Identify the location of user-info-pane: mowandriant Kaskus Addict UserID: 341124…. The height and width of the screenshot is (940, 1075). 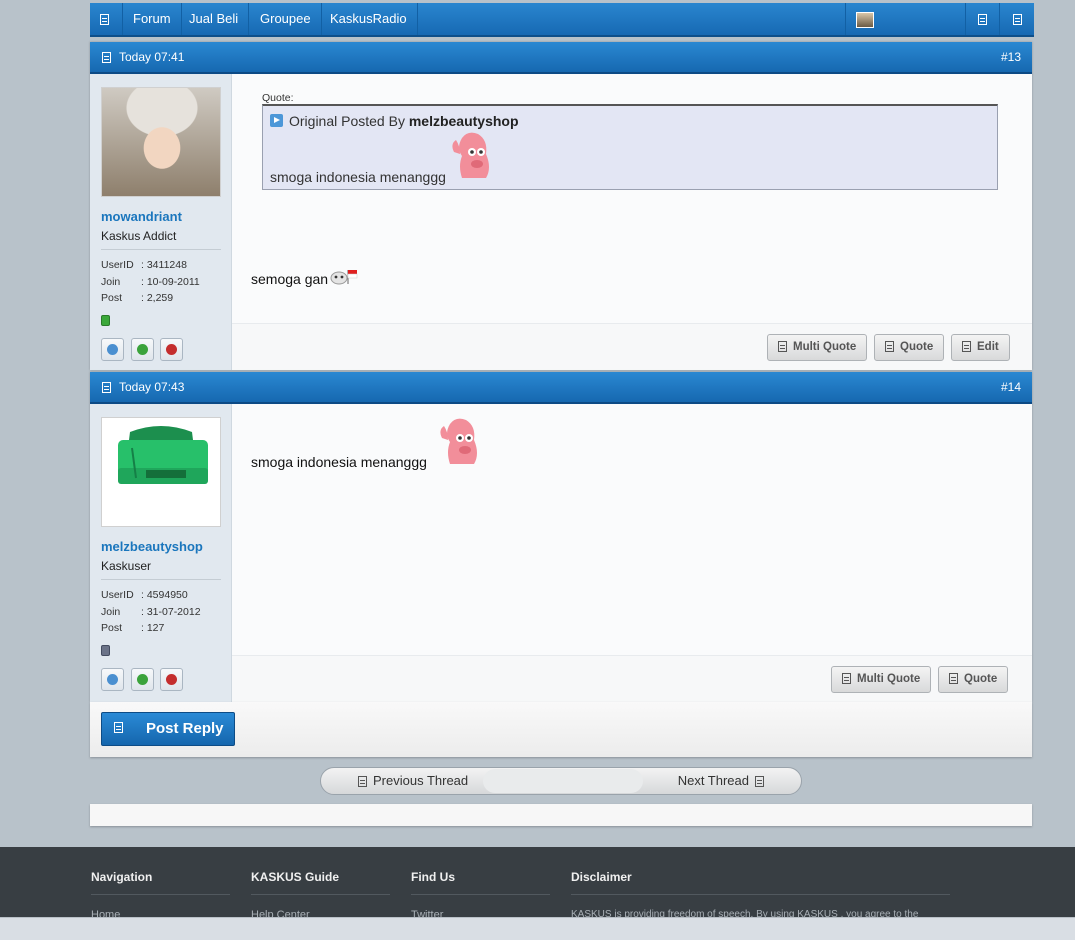
(161, 222).